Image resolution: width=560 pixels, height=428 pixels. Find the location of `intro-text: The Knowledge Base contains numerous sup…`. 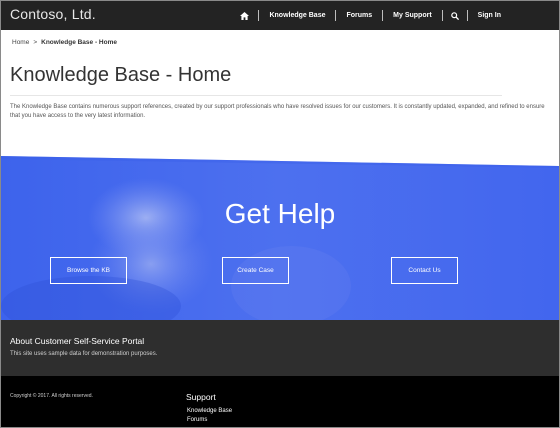

intro-text: The Knowledge Base contains numerous sup… is located at coordinates (277, 111).